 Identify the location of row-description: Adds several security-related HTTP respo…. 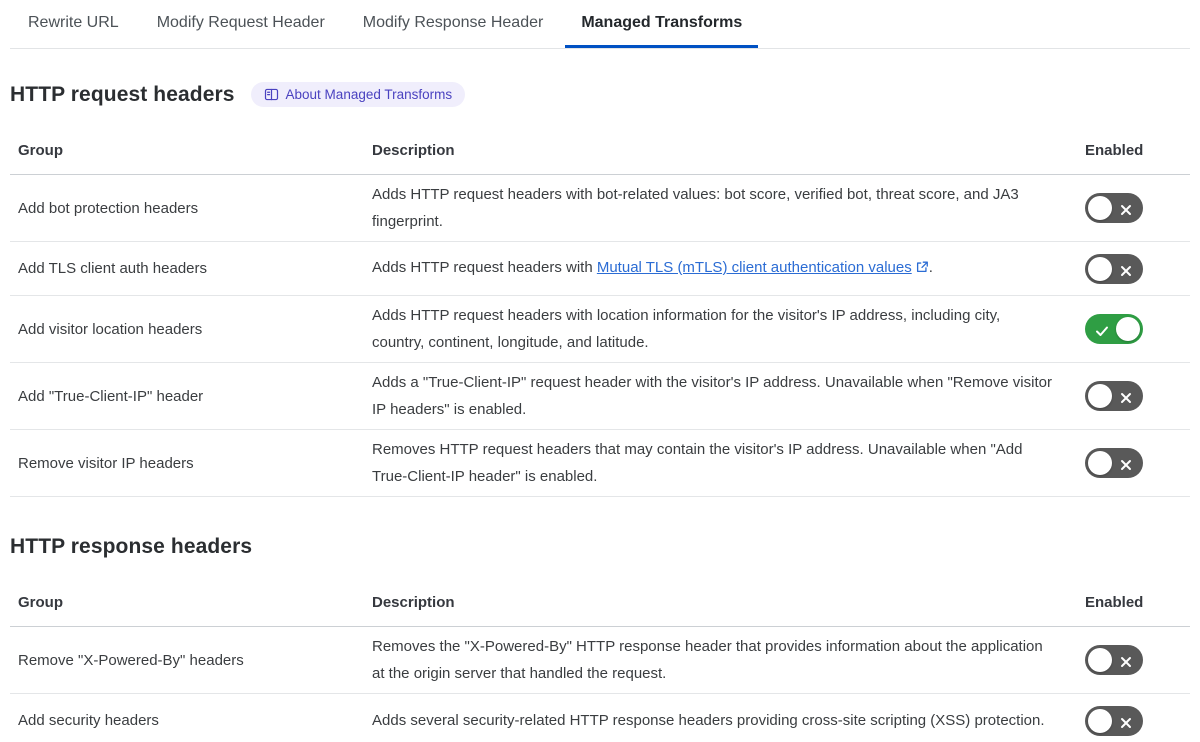
(708, 720).